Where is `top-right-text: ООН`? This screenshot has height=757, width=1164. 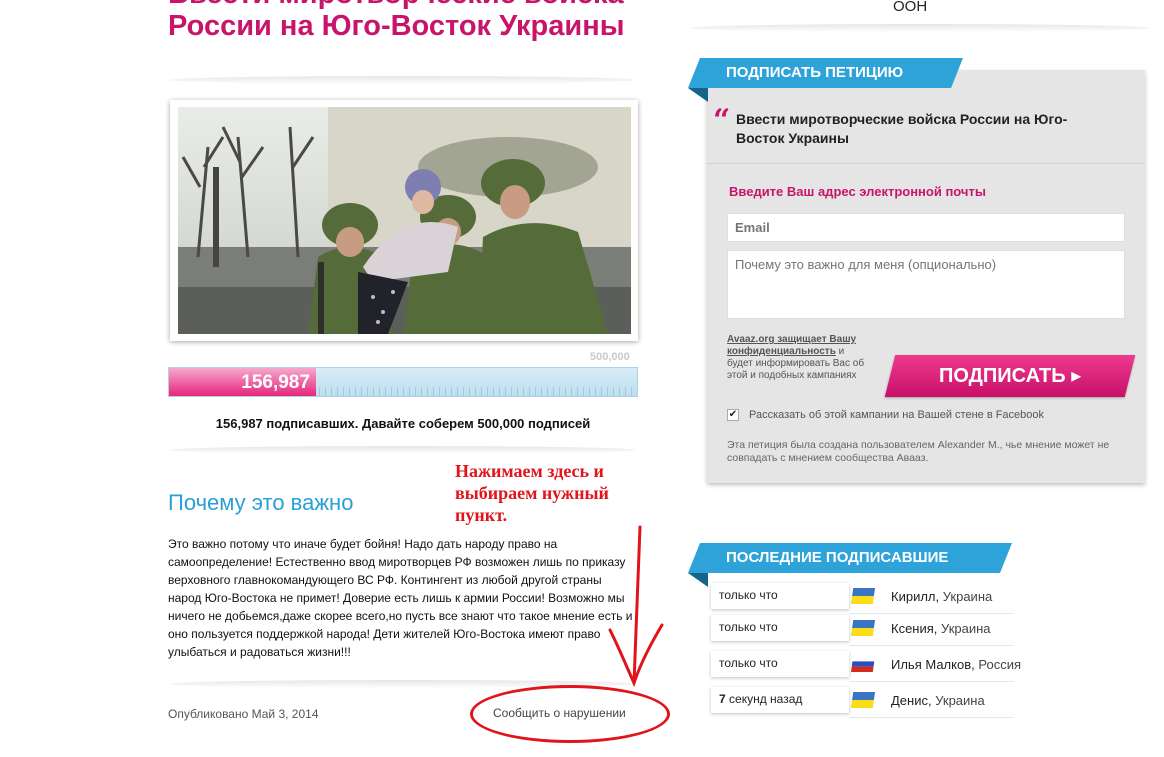
top-right-text: ООН is located at coordinates (910, 7).